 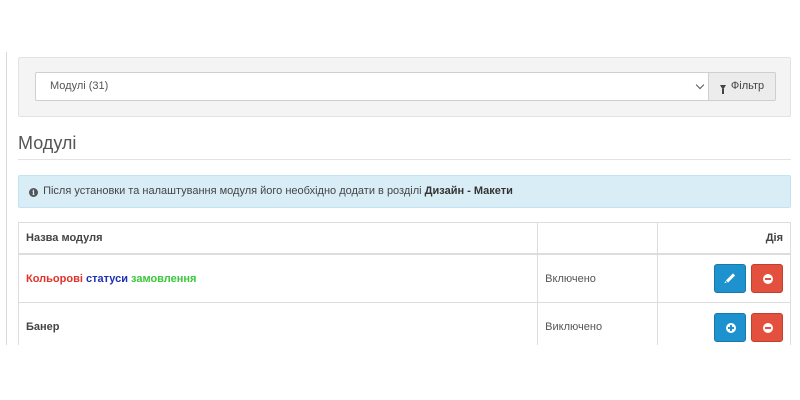 I want to click on module-name-cell: Кольорові статуси замовлення, so click(x=278, y=278).